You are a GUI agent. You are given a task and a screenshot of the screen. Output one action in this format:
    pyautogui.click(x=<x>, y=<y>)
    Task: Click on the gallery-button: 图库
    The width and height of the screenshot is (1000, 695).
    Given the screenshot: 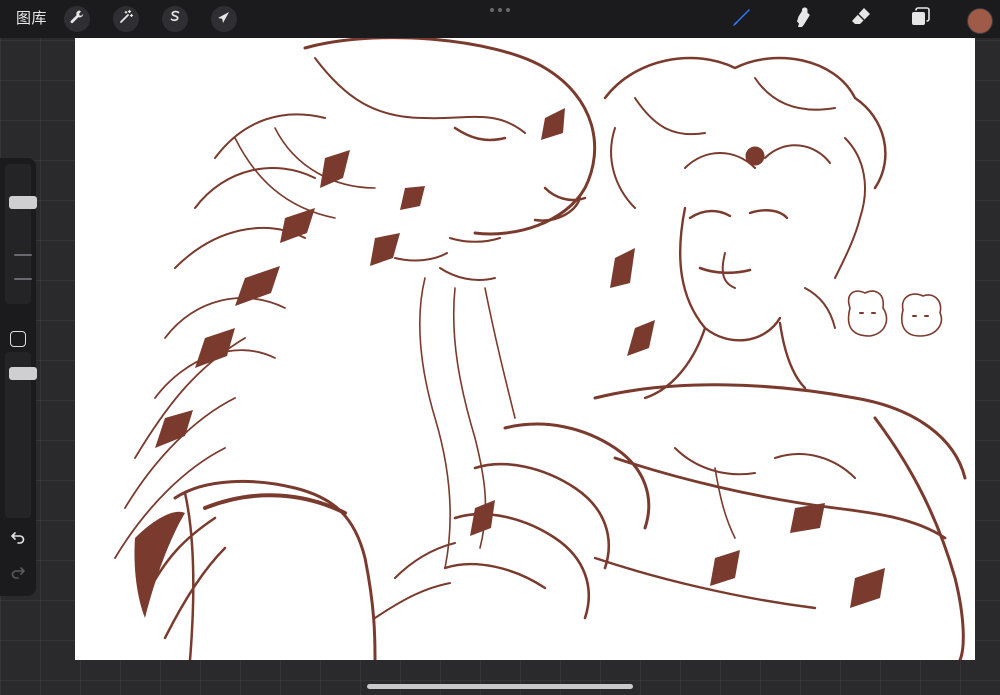 What is the action you would take?
    pyautogui.click(x=31, y=19)
    